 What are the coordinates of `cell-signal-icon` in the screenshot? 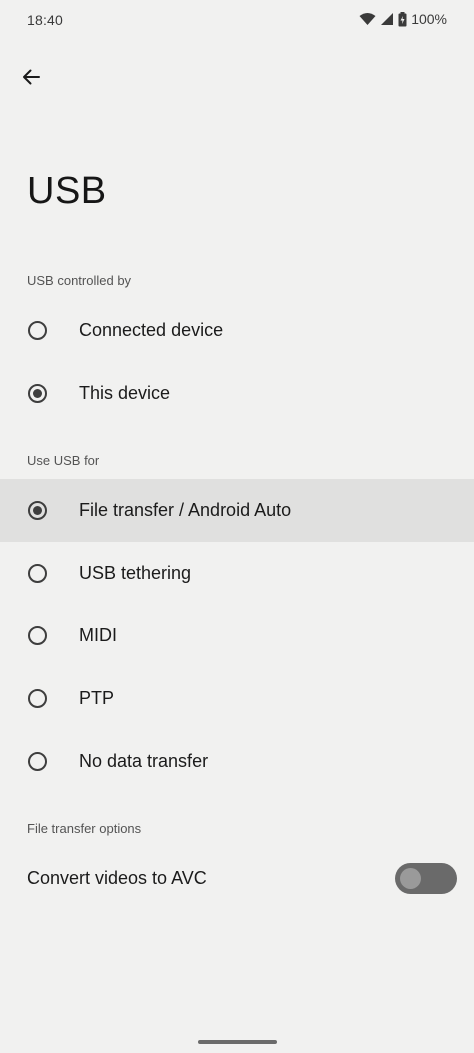 It's located at (387, 19).